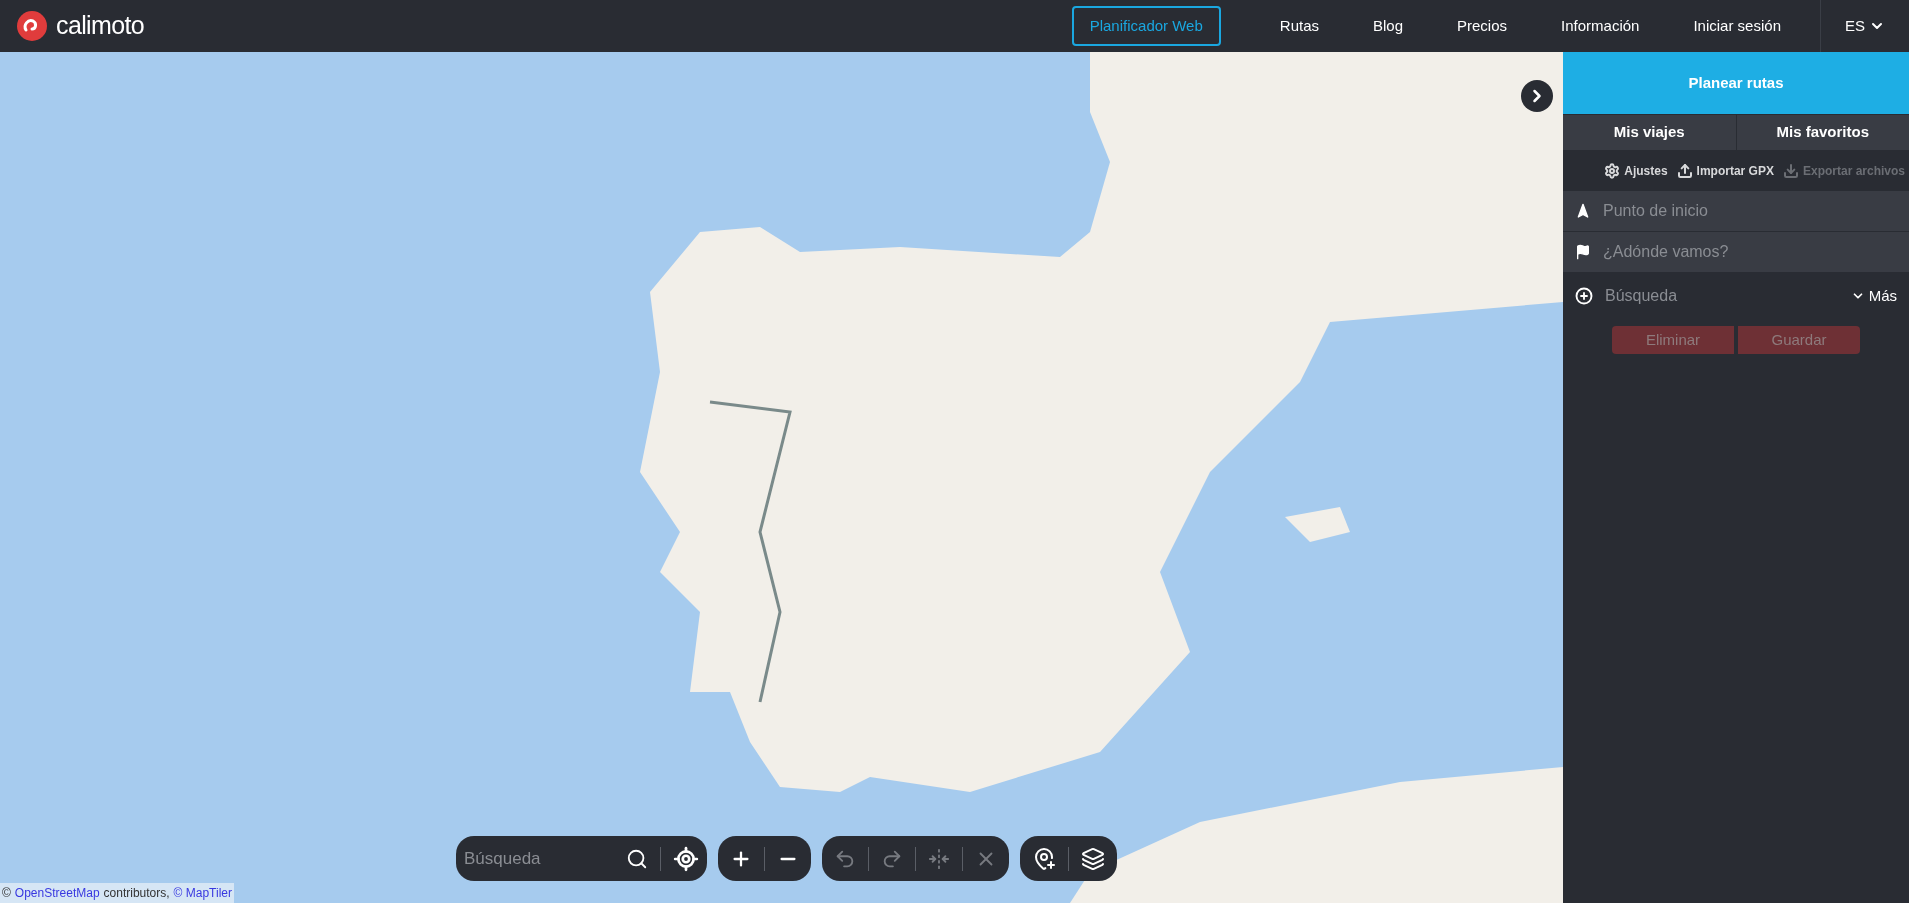  What do you see at coordinates (32, 26) in the screenshot?
I see `logo-icon` at bounding box center [32, 26].